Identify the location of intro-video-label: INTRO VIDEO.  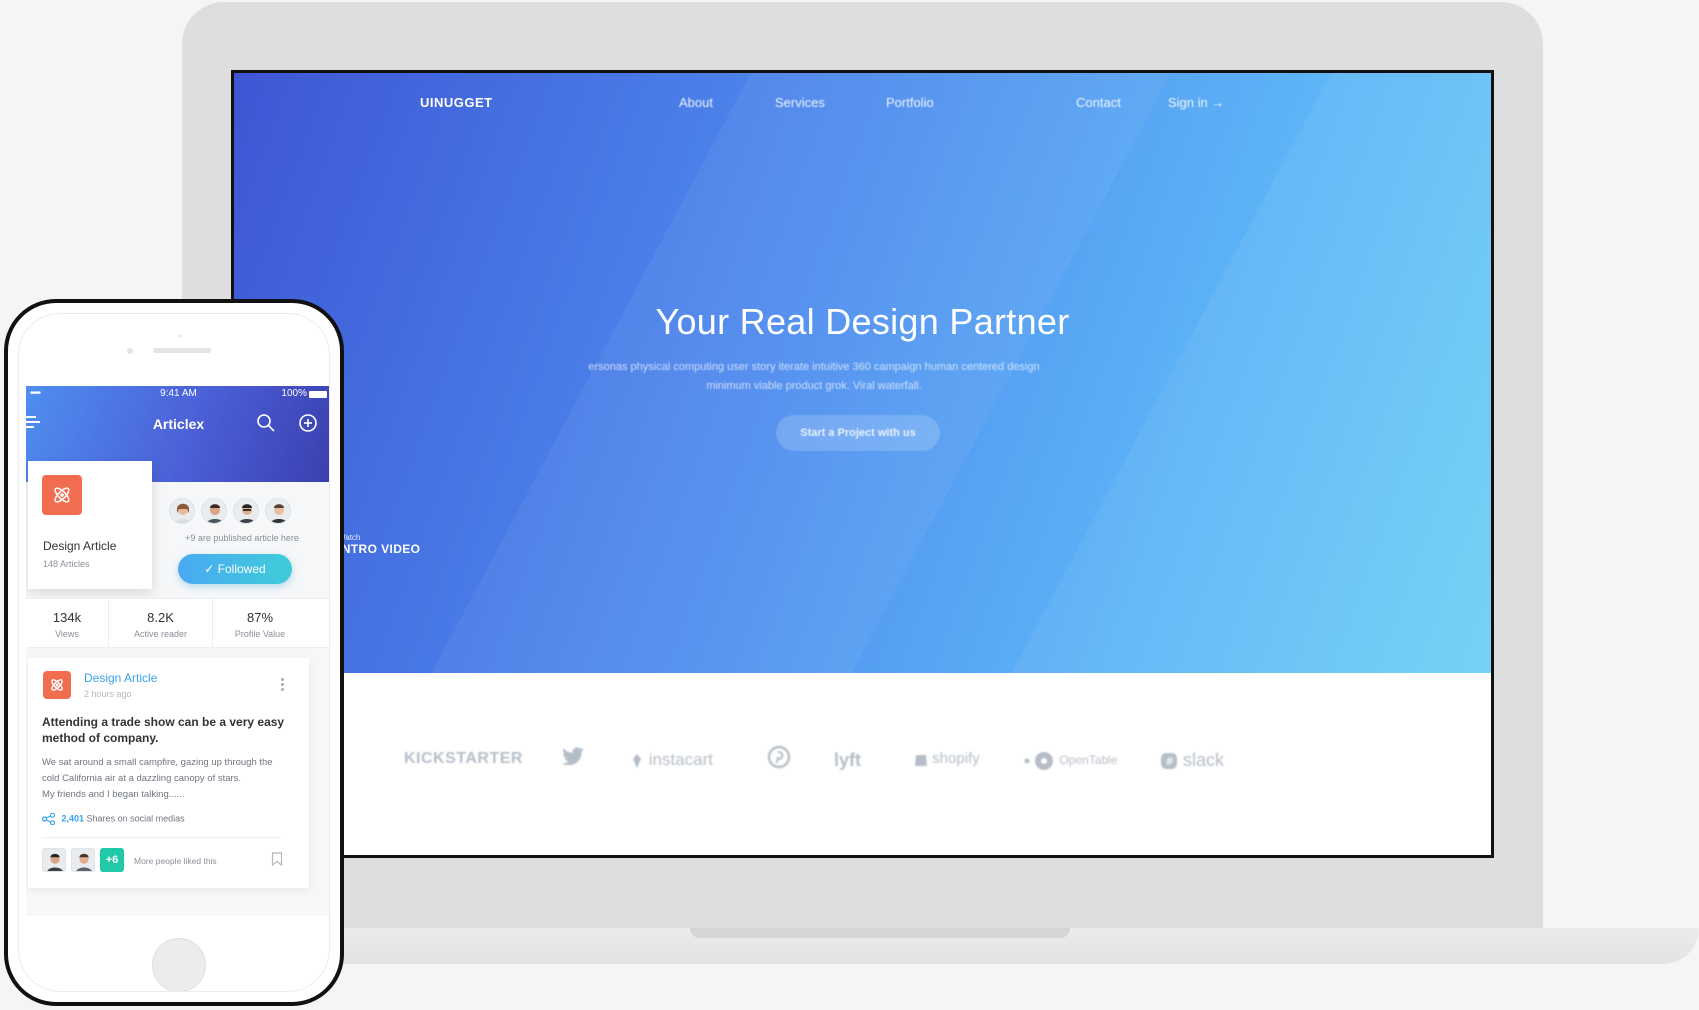
(379, 549).